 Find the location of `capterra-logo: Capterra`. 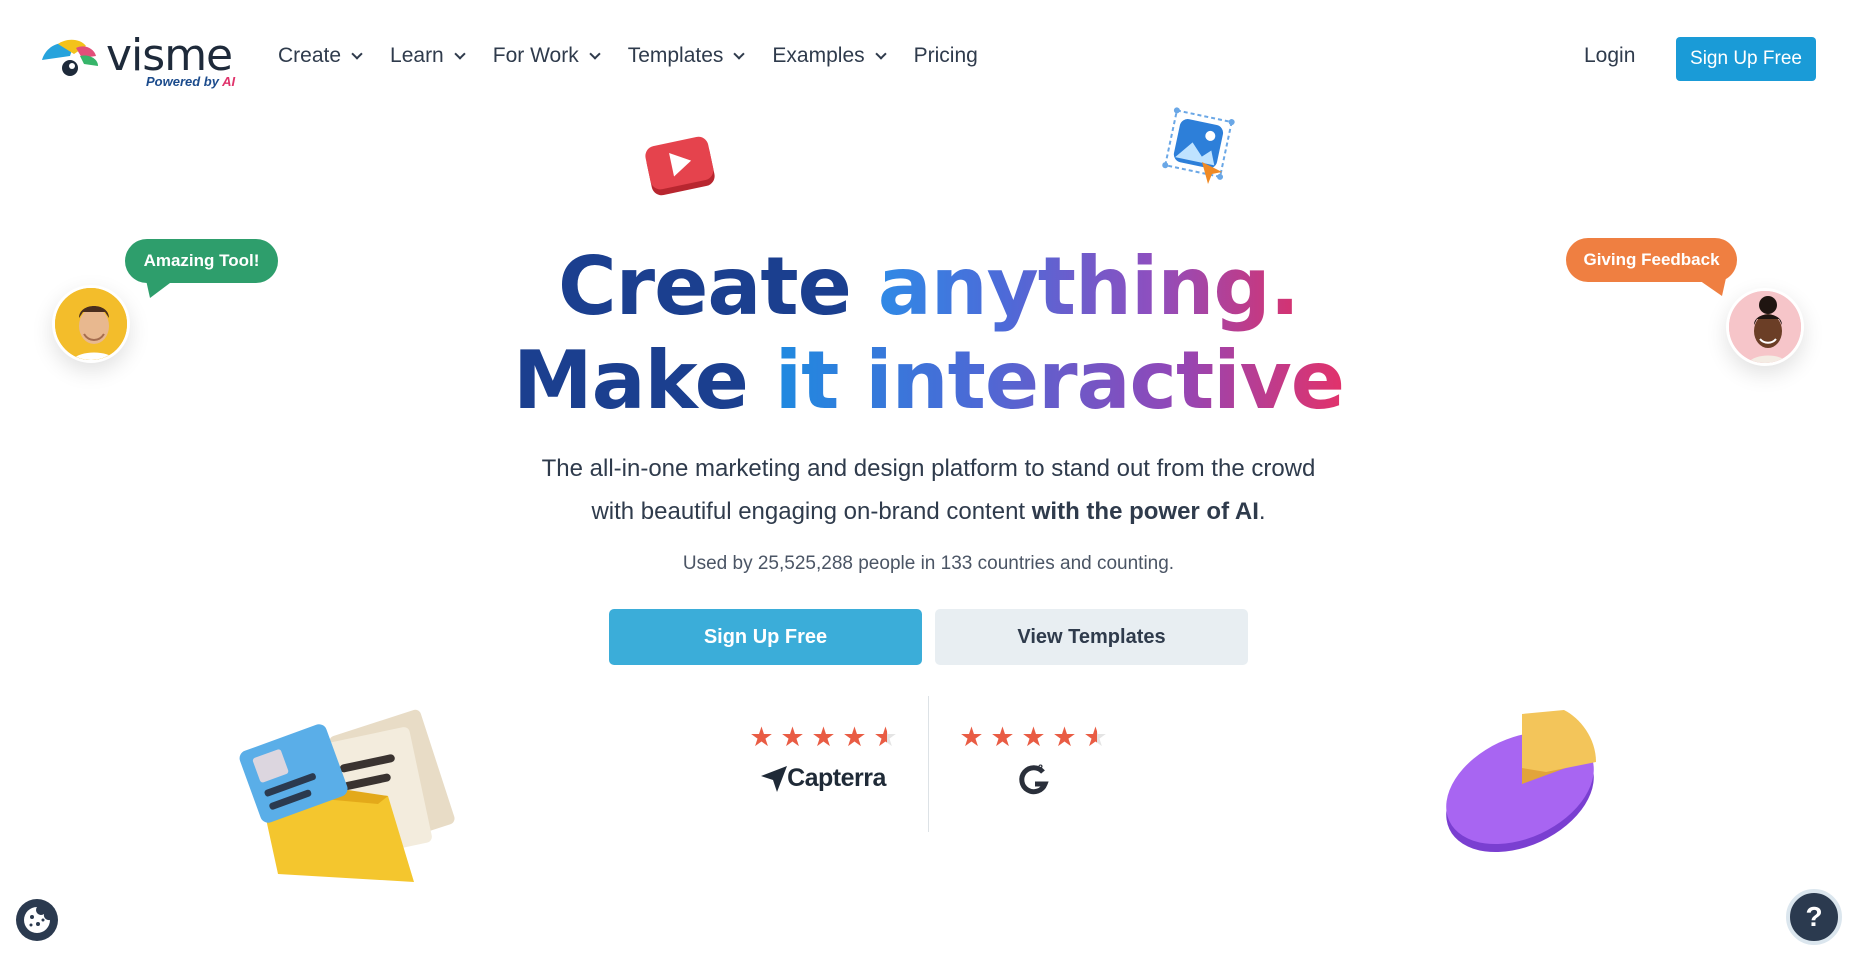

capterra-logo: Capterra is located at coordinates (823, 778).